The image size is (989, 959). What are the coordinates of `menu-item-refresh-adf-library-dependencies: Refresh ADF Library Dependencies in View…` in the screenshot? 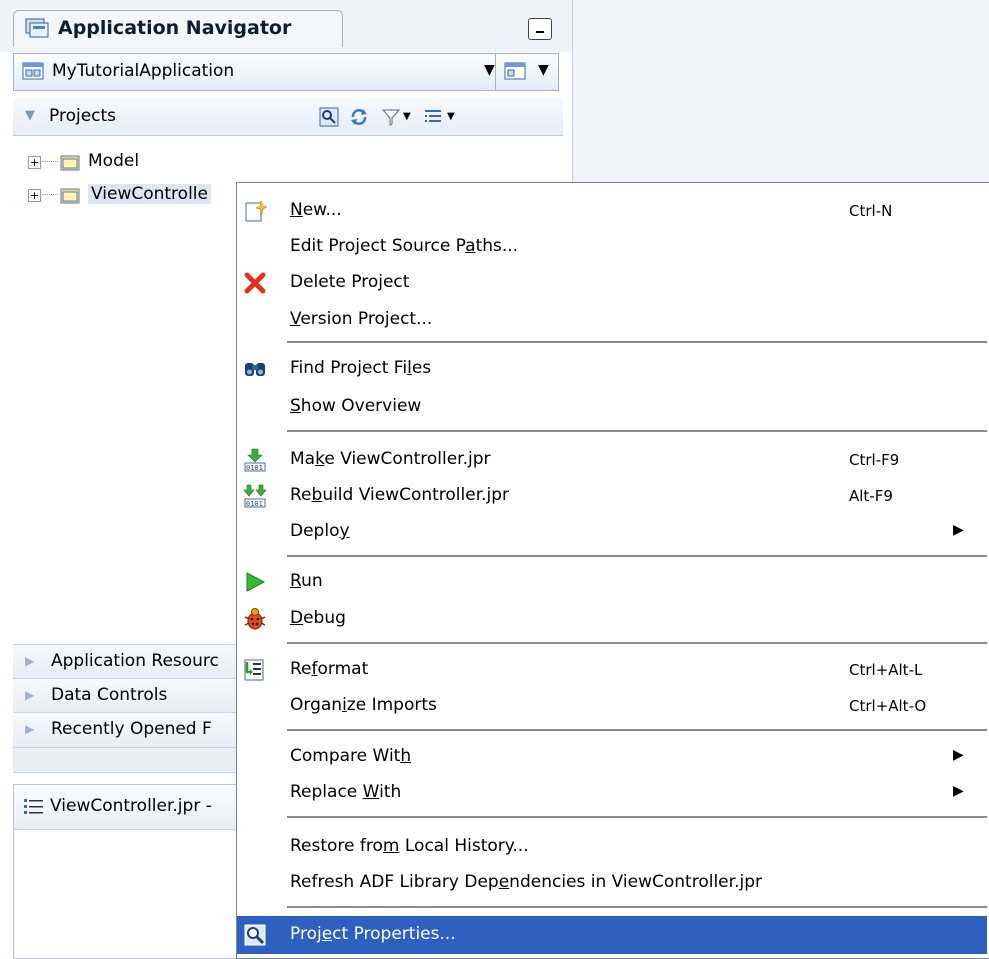 It's located at (612, 883).